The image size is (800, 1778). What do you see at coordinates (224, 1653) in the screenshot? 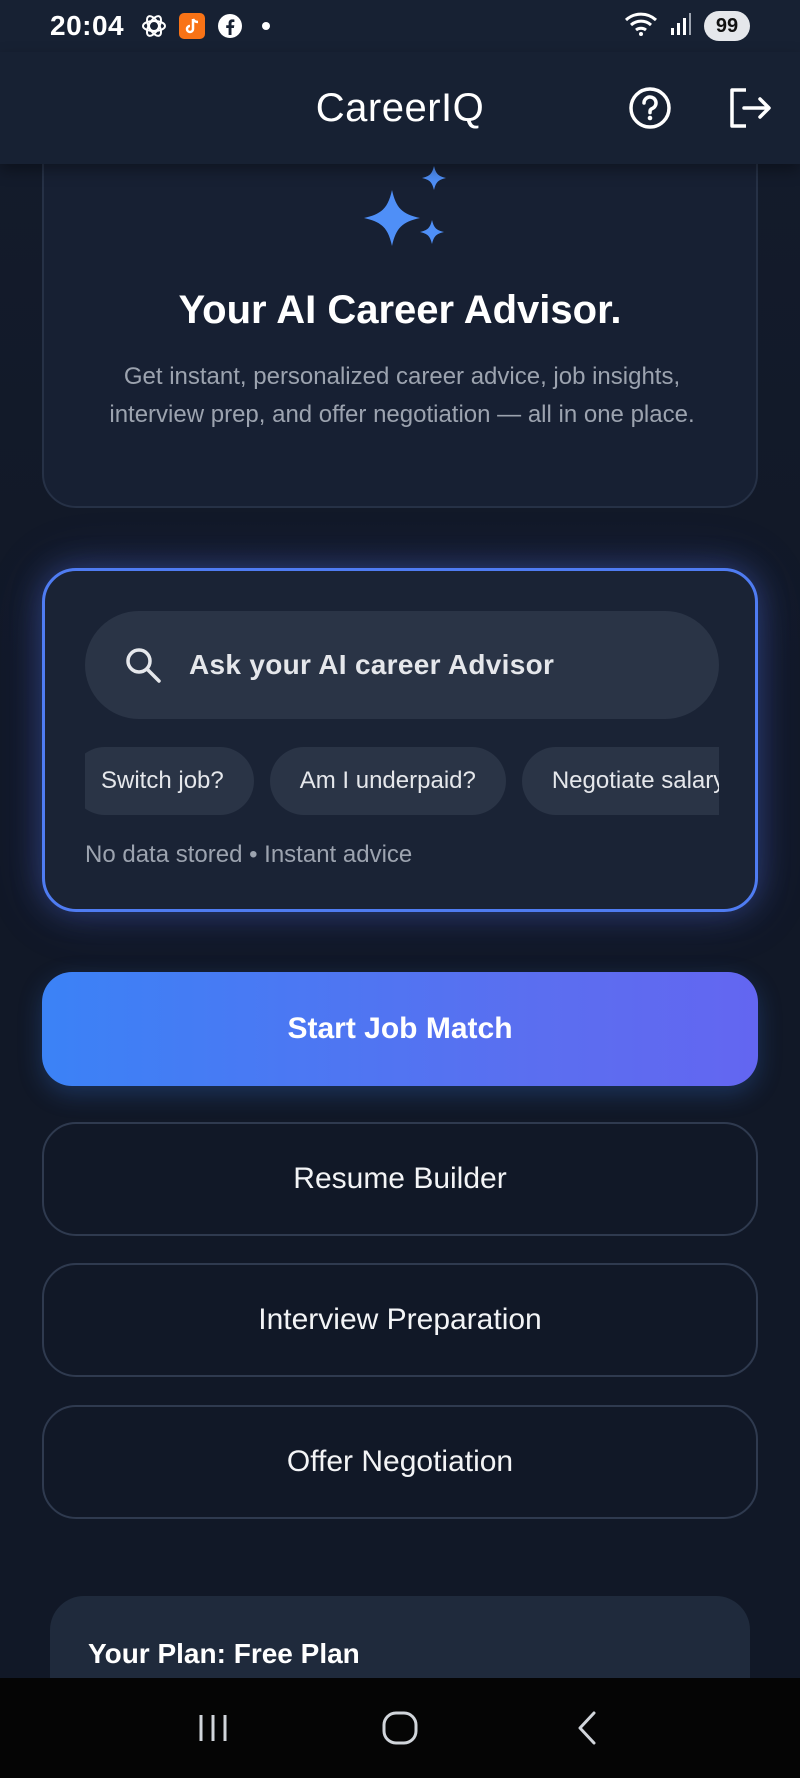
I see `plan-label: Your Plan: Free Plan` at bounding box center [224, 1653].